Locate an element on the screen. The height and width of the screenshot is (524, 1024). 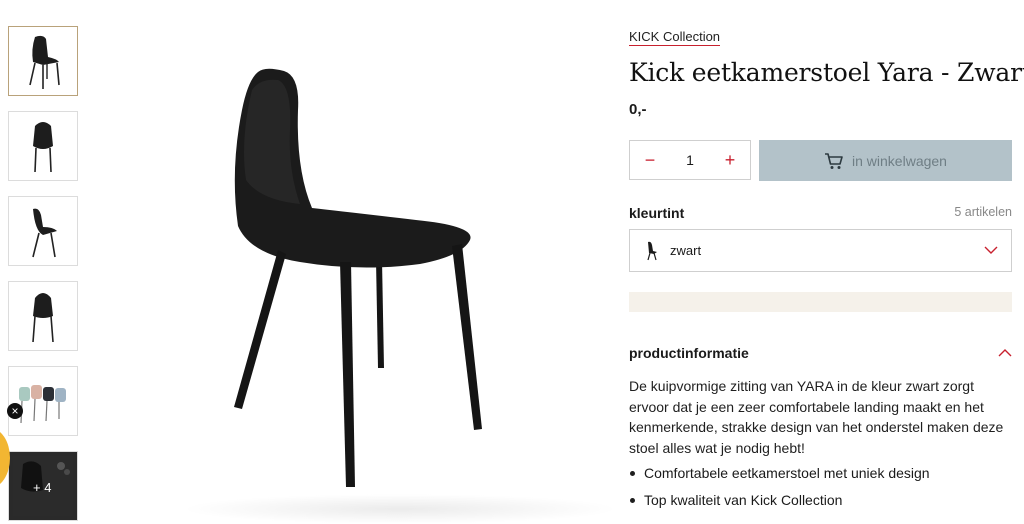
more-images-label: + 4 is located at coordinates (42, 487).